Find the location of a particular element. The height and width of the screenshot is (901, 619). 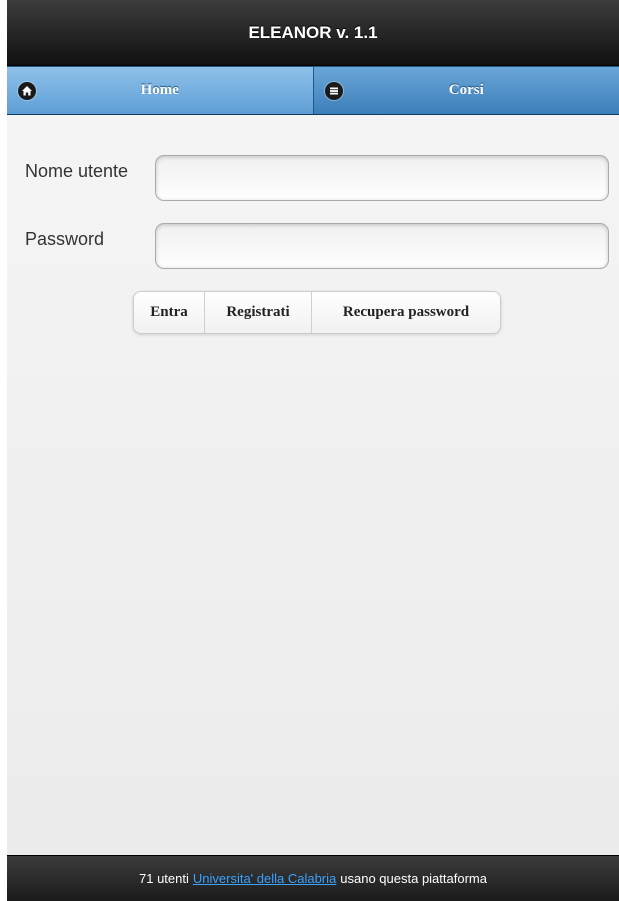

university-link: Universita' della Calabria is located at coordinates (264, 878).